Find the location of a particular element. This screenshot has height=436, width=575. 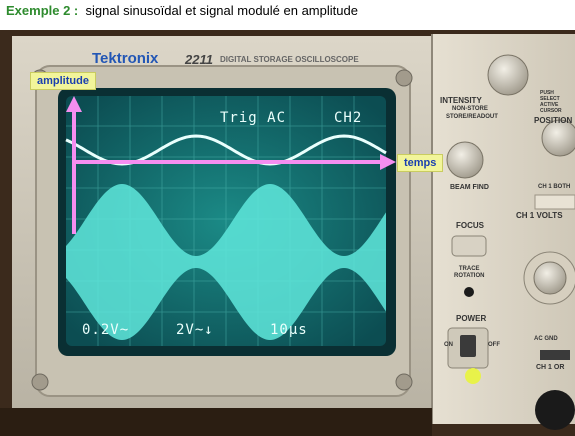

timebase-readout: 10μs is located at coordinates (289, 330).